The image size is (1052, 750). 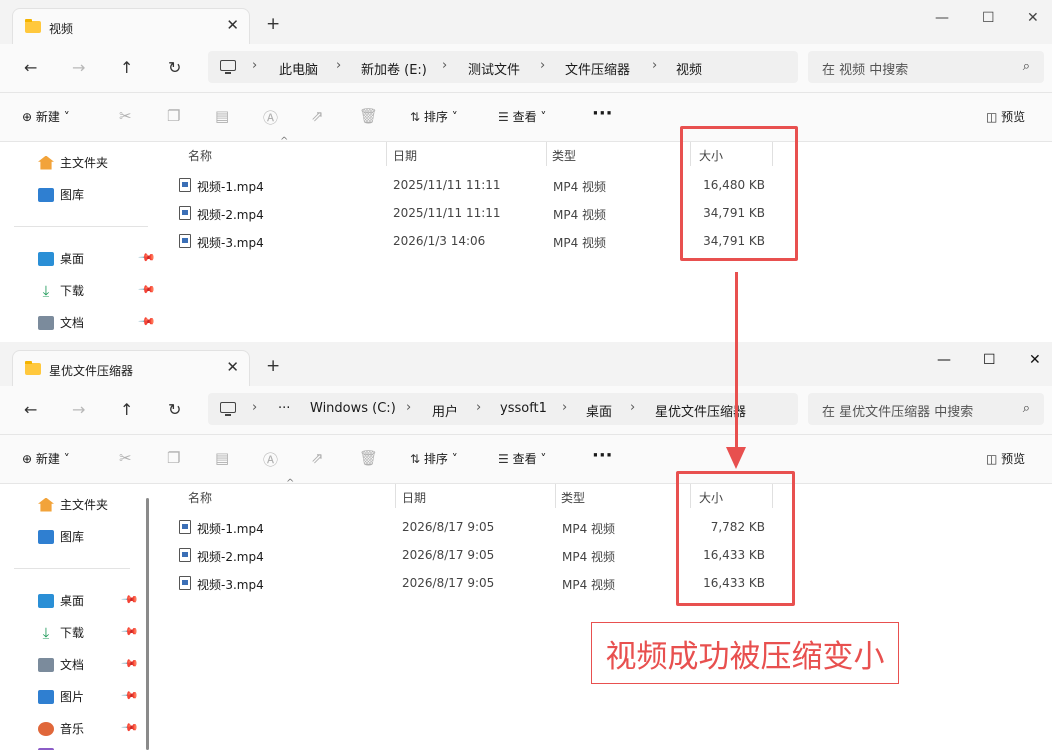 What do you see at coordinates (865, 70) in the screenshot?
I see `search-placeholder: 在 视频 中搜索` at bounding box center [865, 70].